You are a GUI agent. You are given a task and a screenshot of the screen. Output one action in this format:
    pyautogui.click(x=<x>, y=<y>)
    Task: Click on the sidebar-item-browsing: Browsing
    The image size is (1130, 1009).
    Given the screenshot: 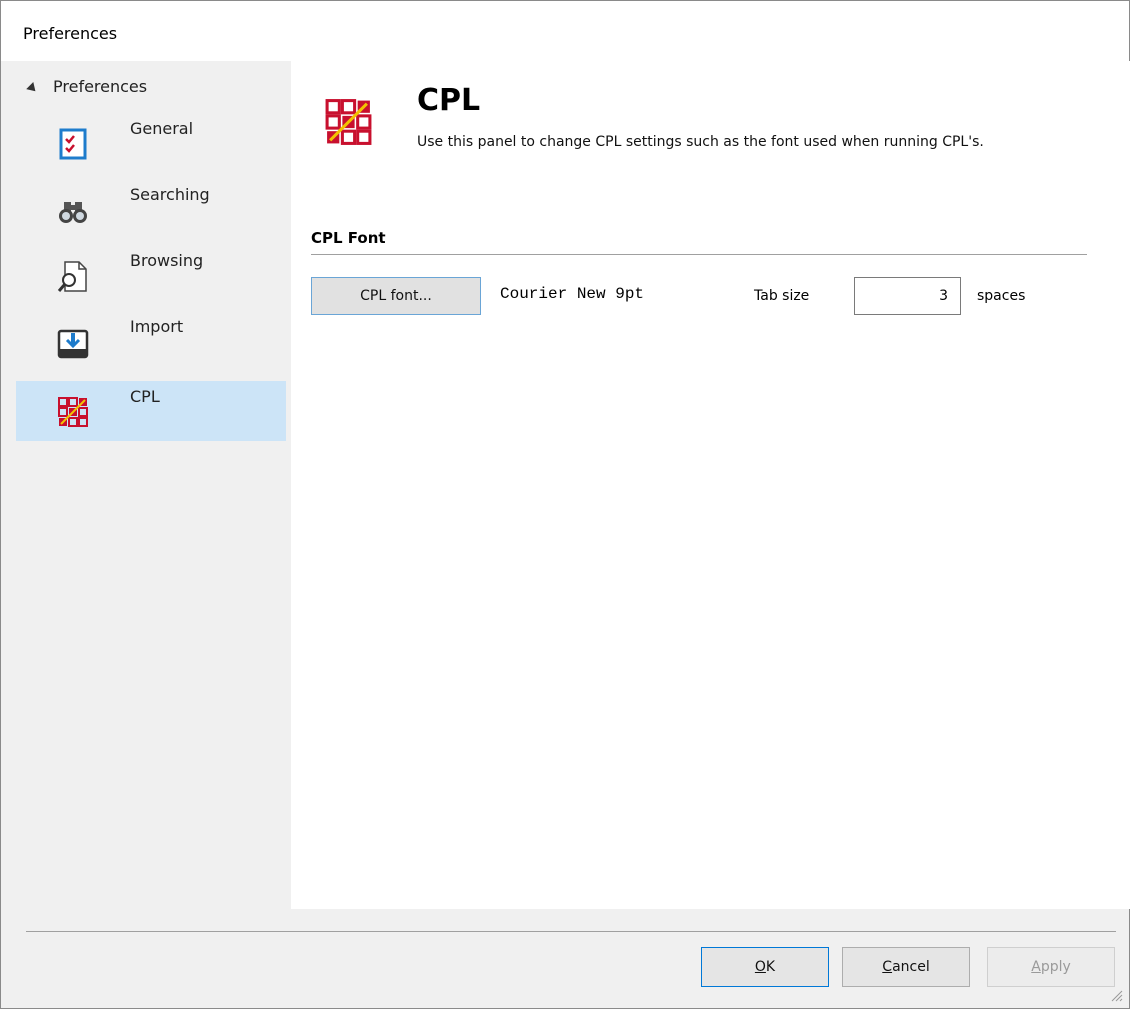 What is the action you would take?
    pyautogui.click(x=151, y=275)
    